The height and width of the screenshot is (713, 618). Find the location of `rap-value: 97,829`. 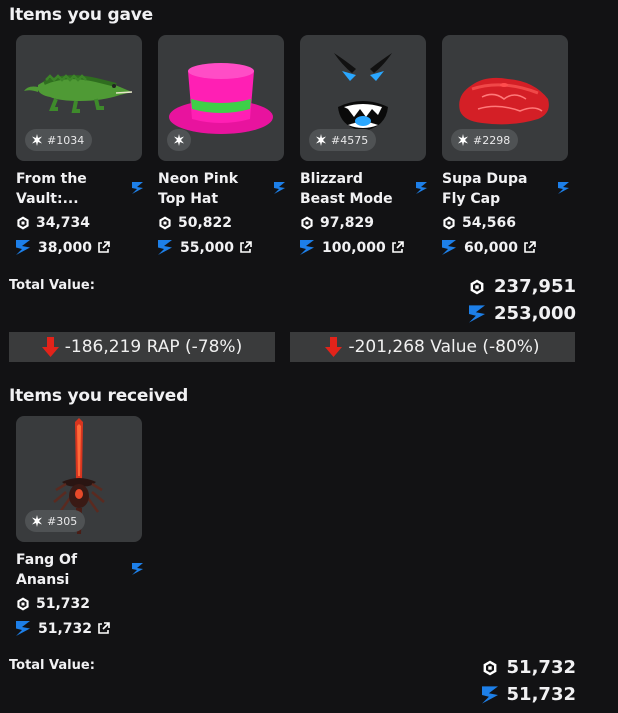

rap-value: 97,829 is located at coordinates (347, 222).